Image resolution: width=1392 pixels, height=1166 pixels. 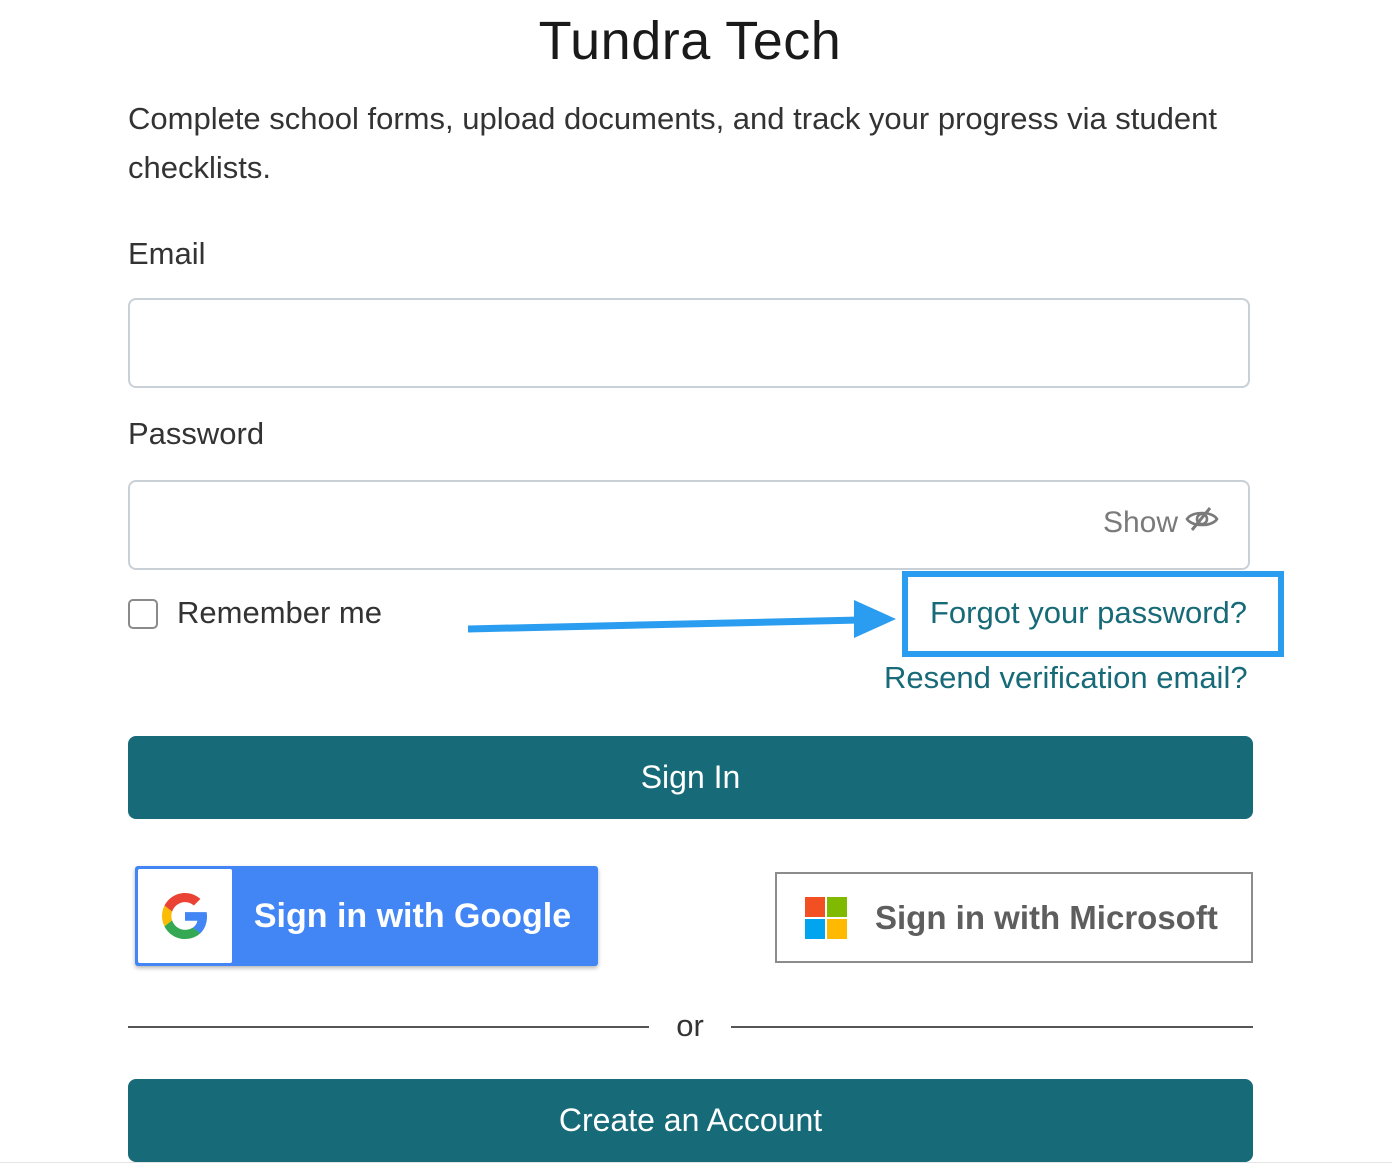 I want to click on email-field, so click(x=689, y=343).